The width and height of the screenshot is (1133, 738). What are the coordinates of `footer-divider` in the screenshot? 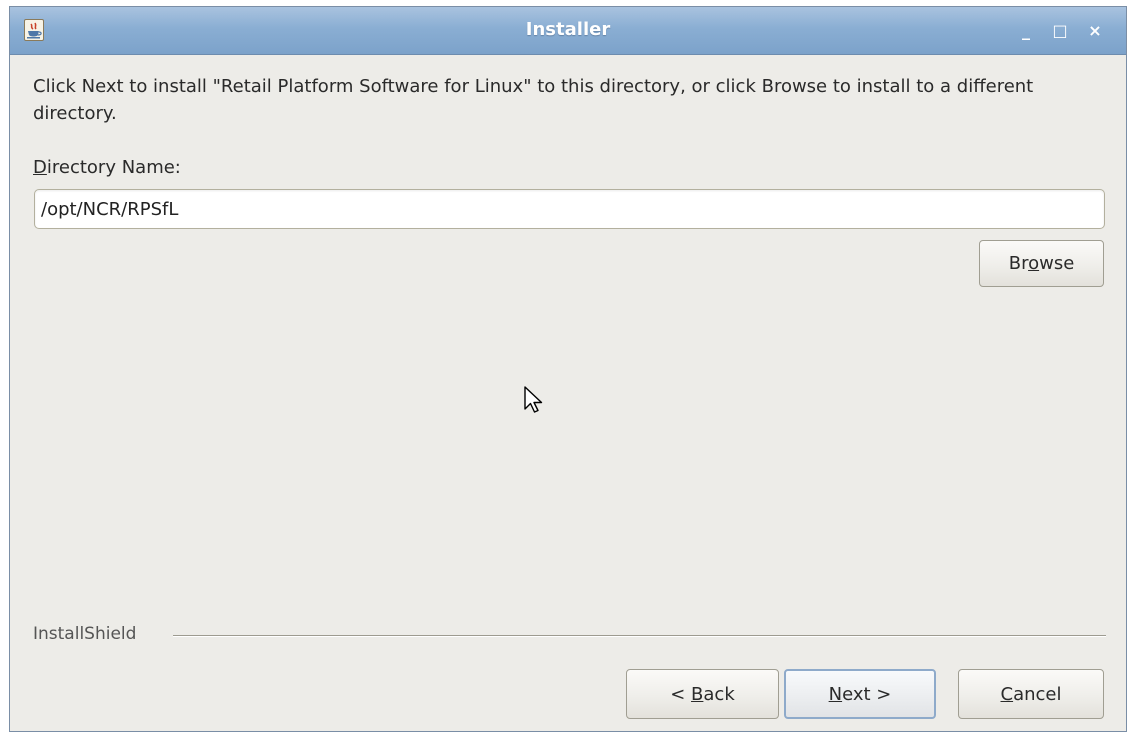 It's located at (639, 636).